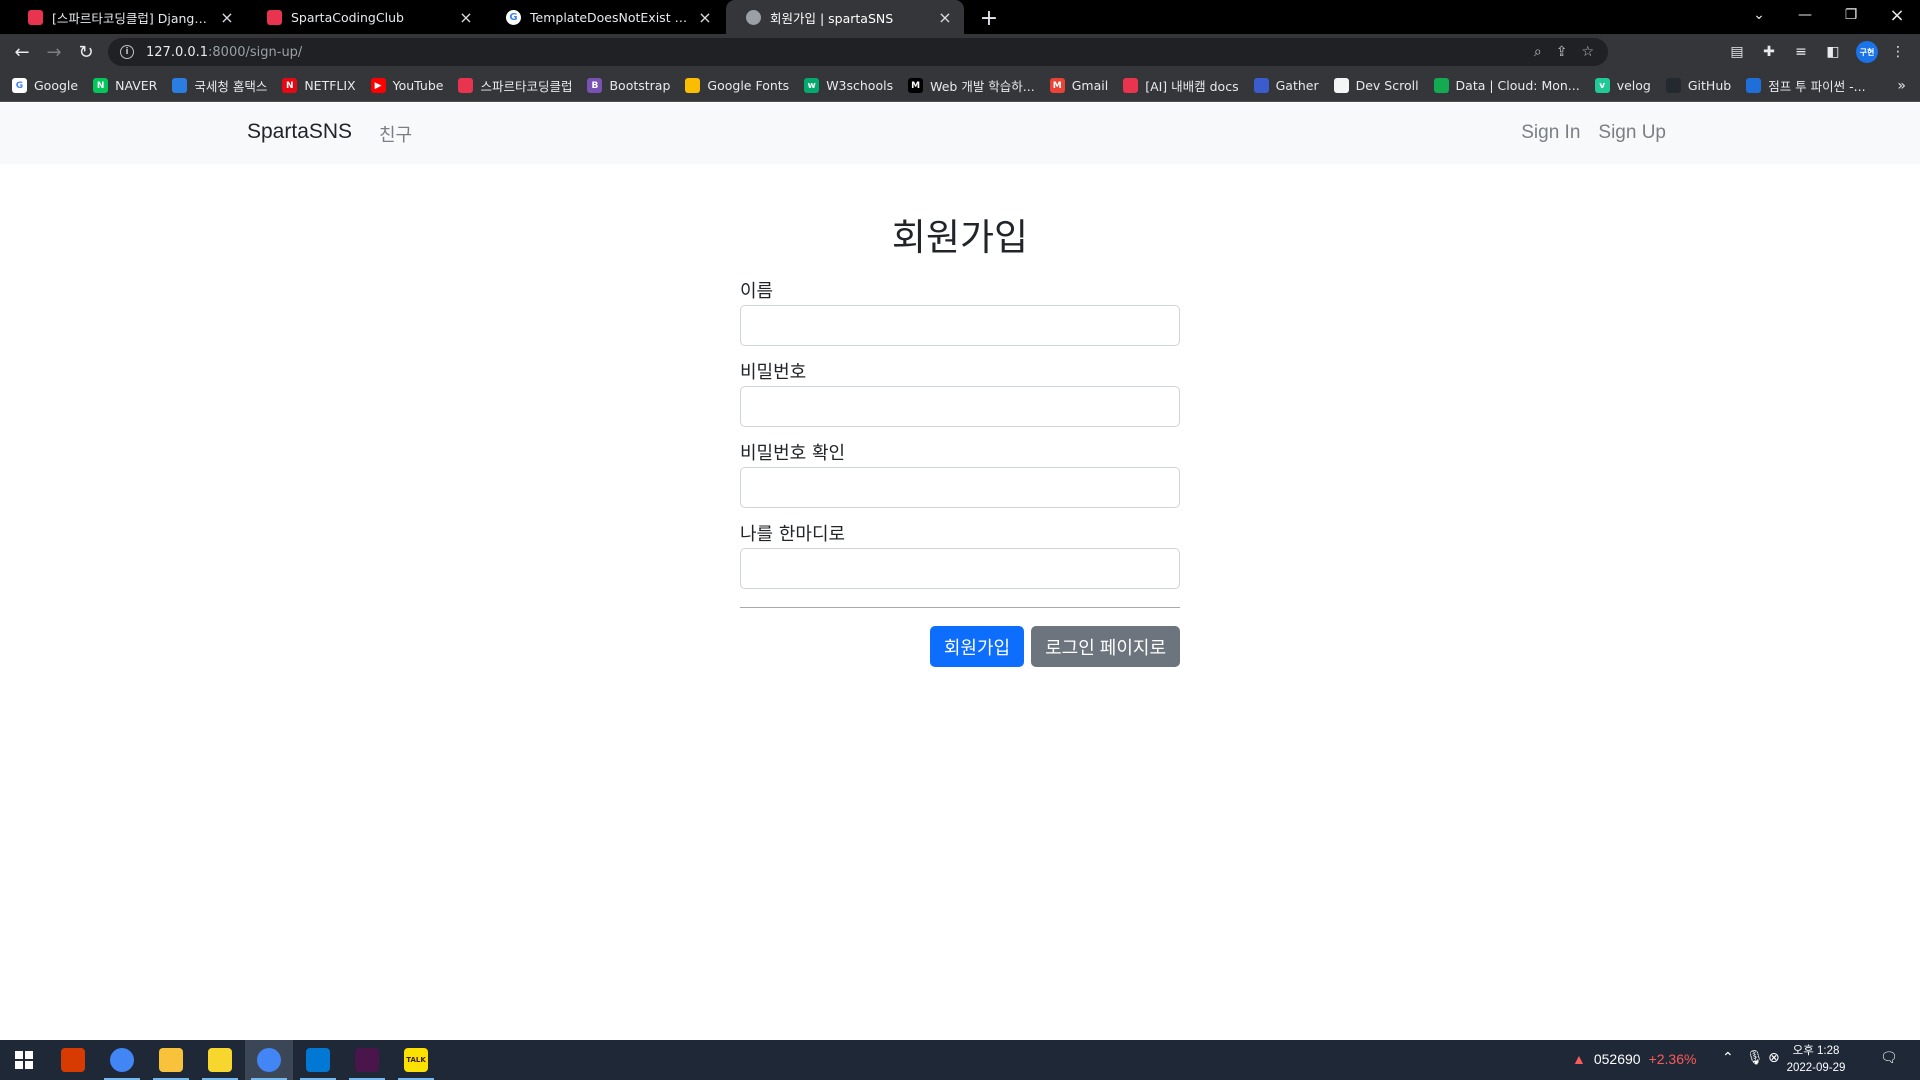 The width and height of the screenshot is (1920, 1080). What do you see at coordinates (1538, 52) in the screenshot?
I see `zoom-icon: ⌕` at bounding box center [1538, 52].